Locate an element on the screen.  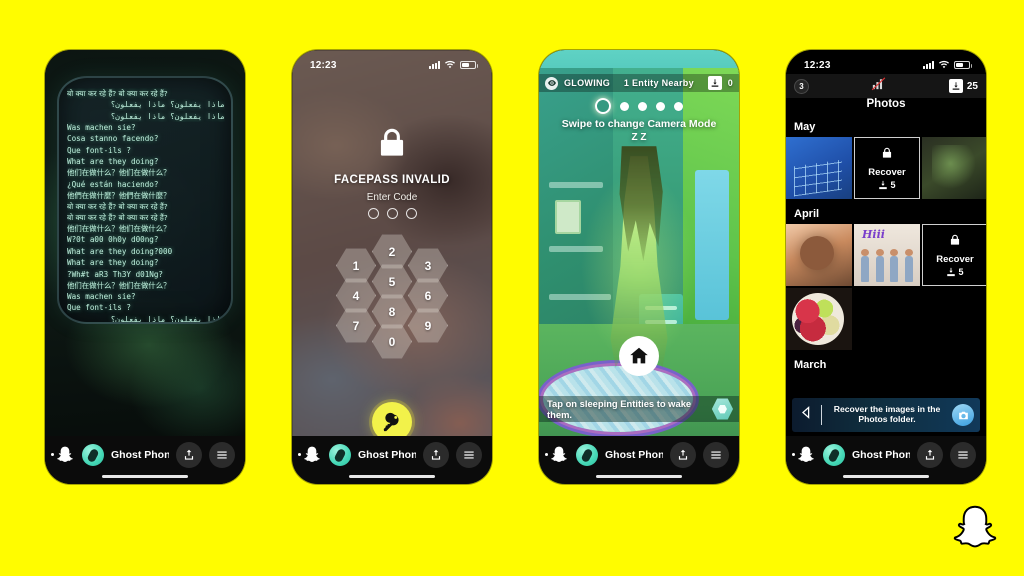
blueprint-photo is located at coordinates (819, 168).